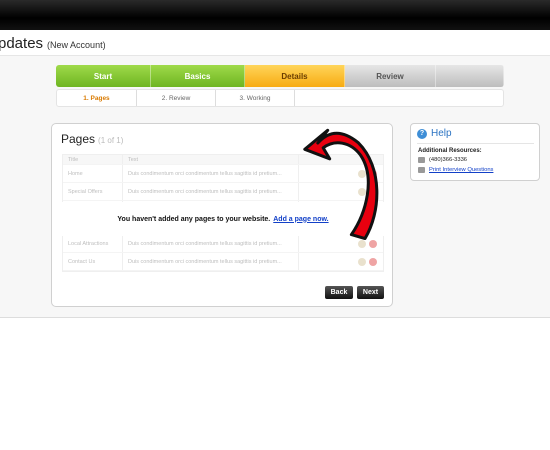  I want to click on step-review: Review, so click(390, 76).